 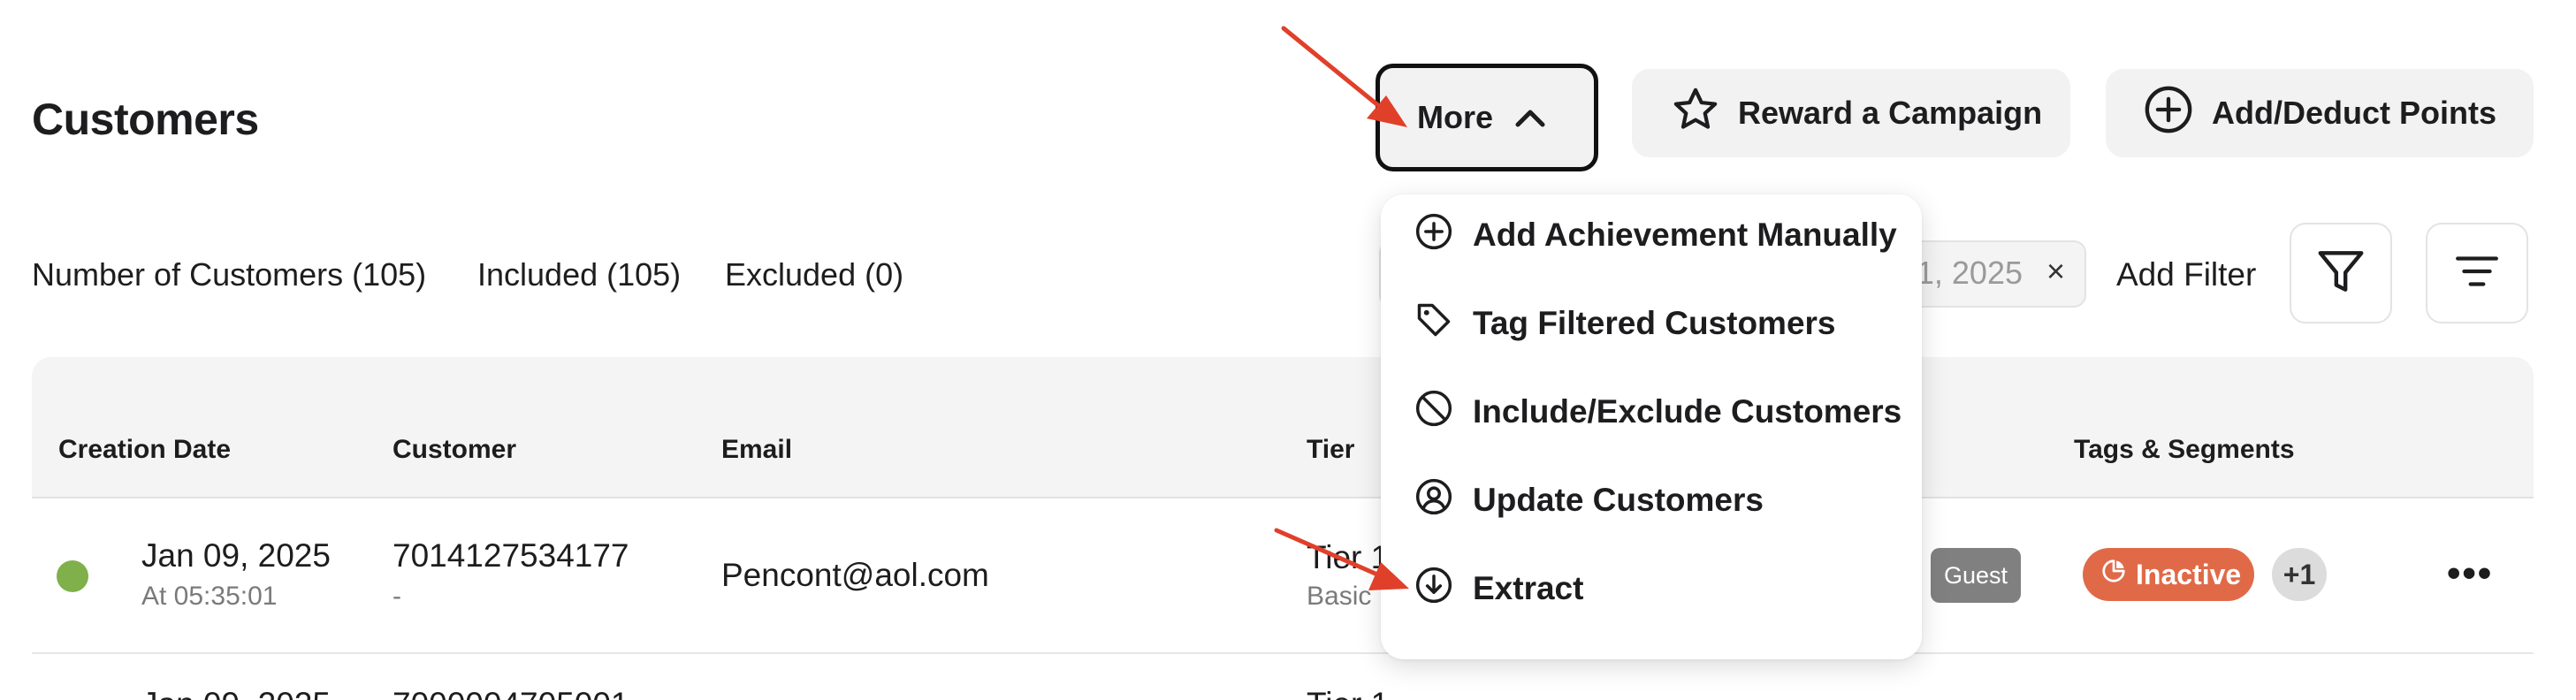 I want to click on reward-campaign-label: Reward a Campaign, so click(x=1890, y=113).